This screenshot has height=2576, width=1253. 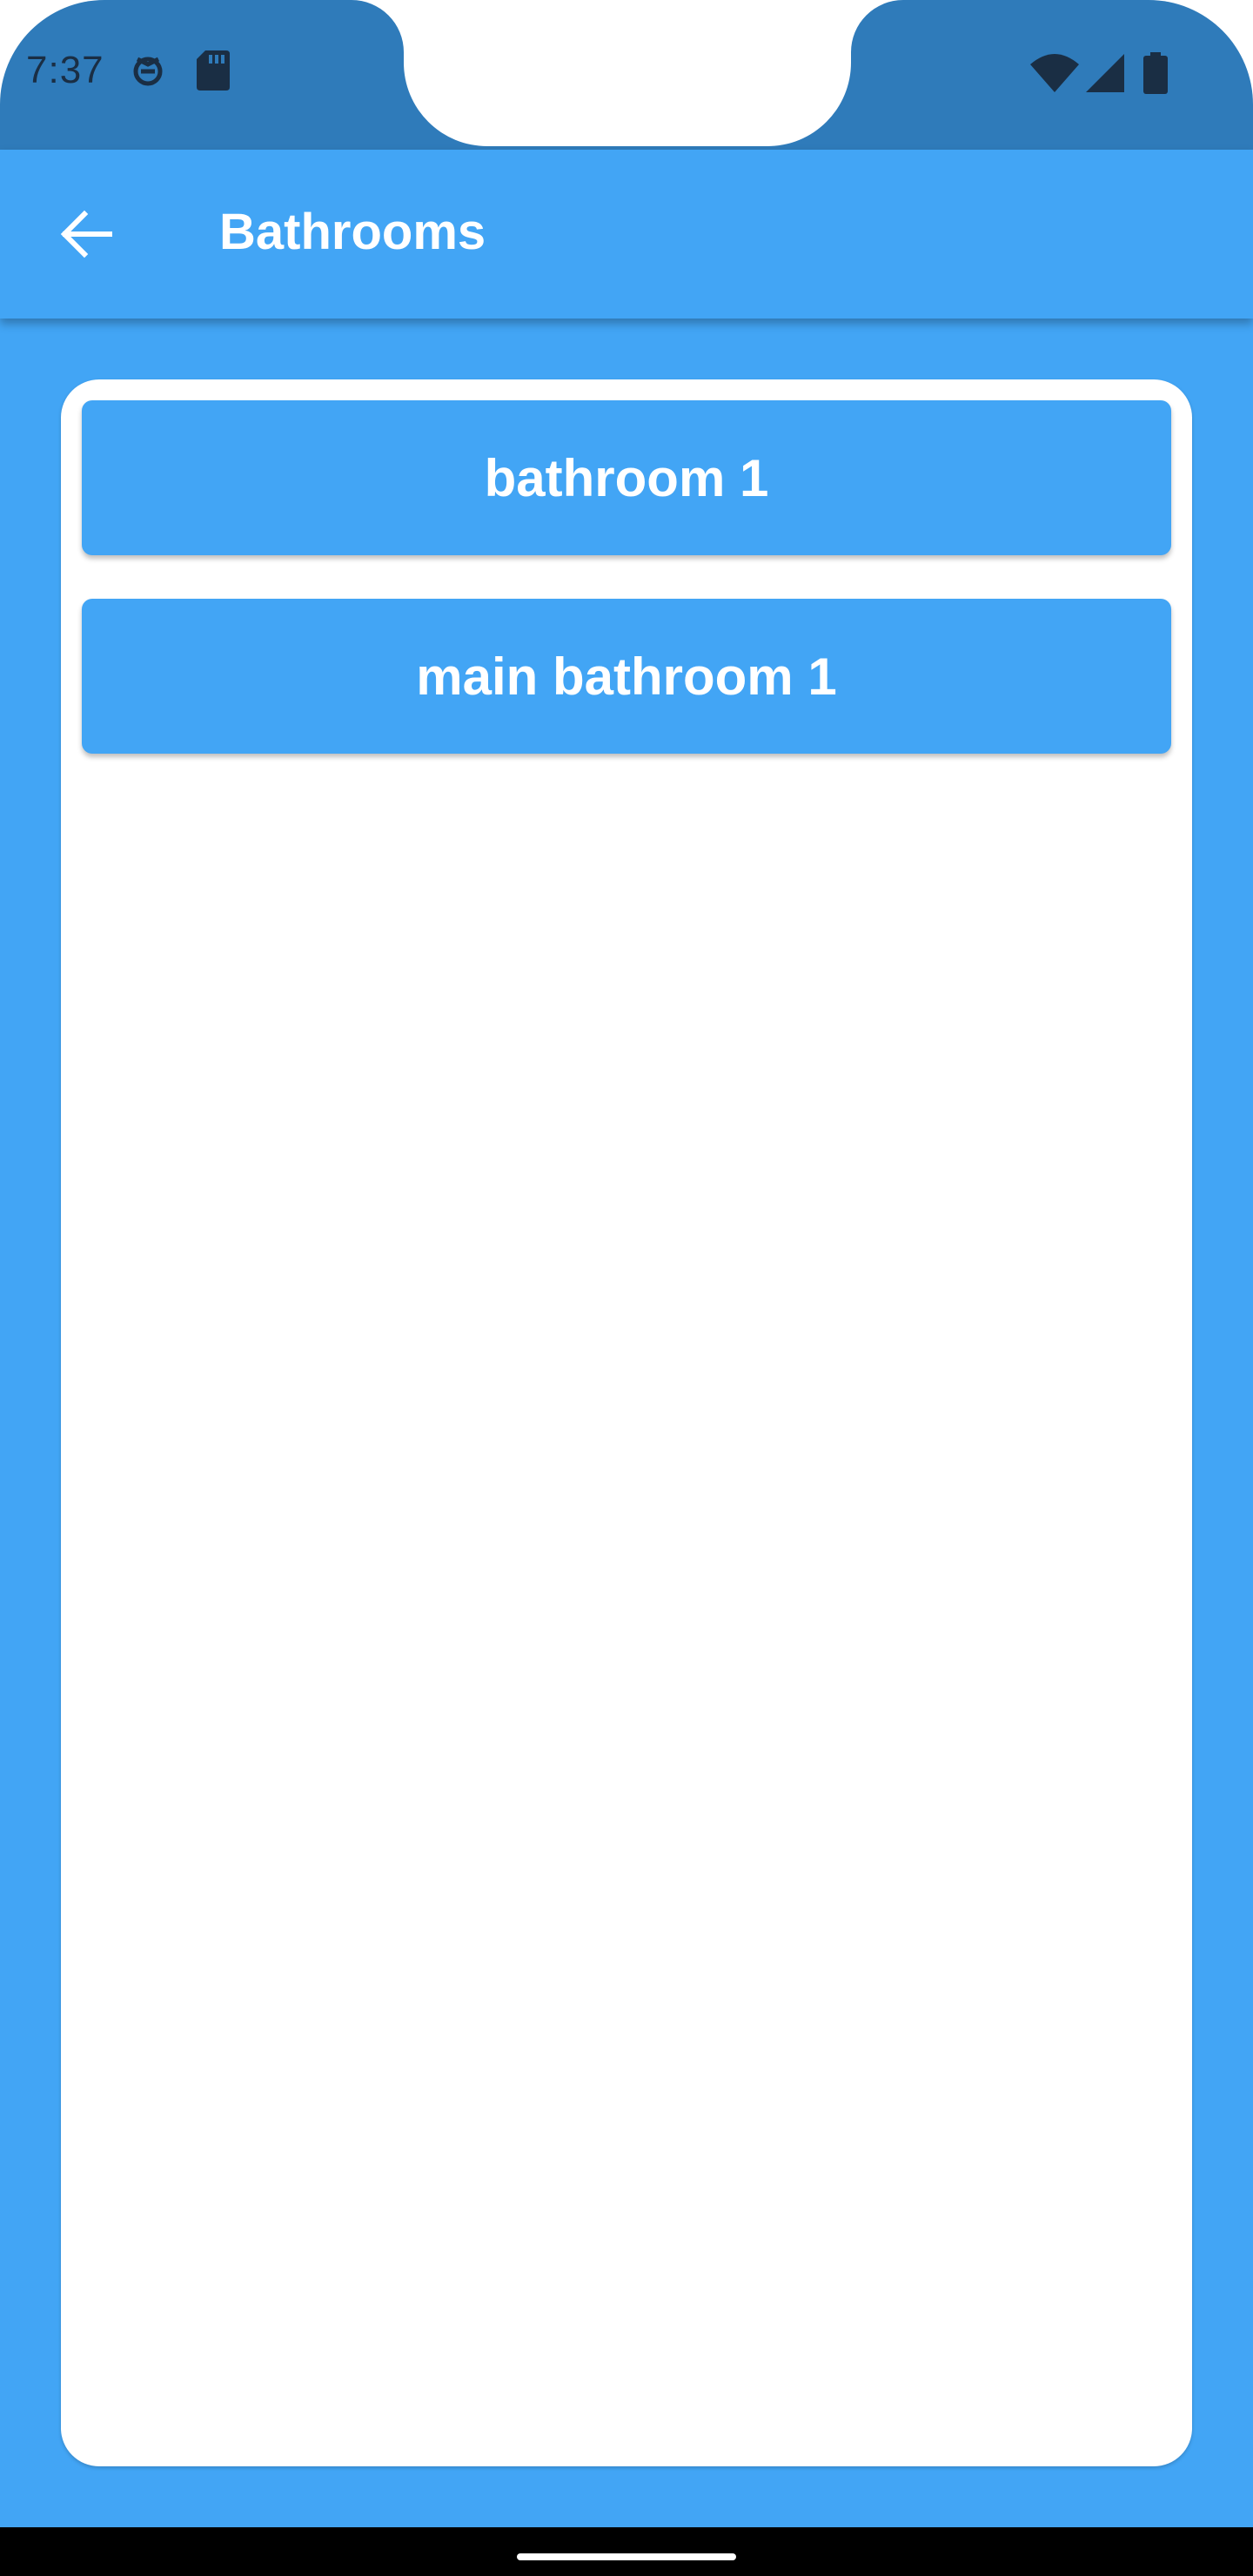 I want to click on wifi-icon, so click(x=1054, y=75).